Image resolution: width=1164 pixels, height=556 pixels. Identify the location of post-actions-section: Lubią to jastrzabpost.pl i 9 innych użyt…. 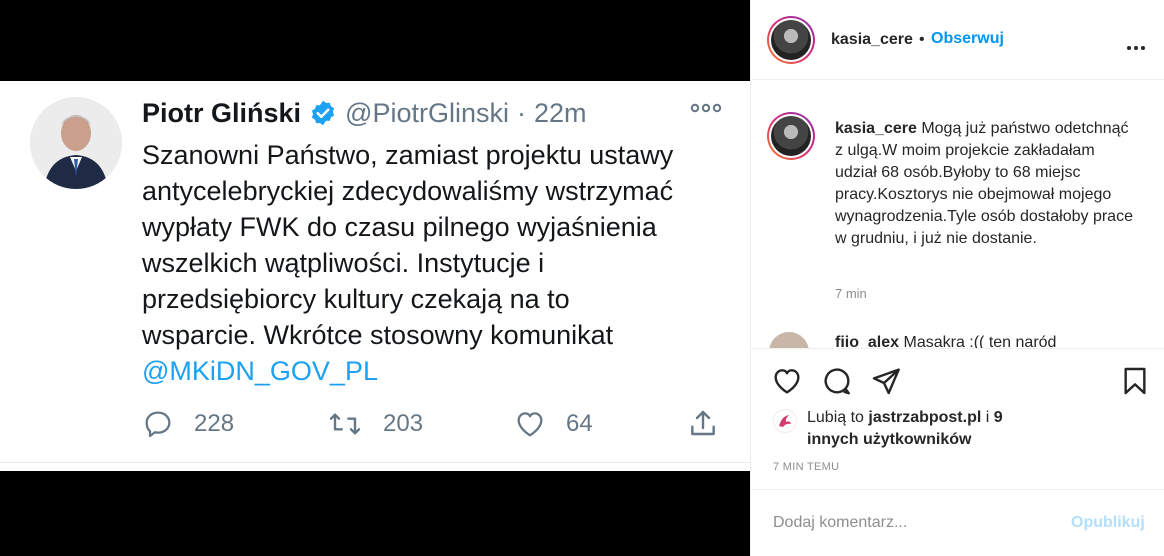
(957, 418).